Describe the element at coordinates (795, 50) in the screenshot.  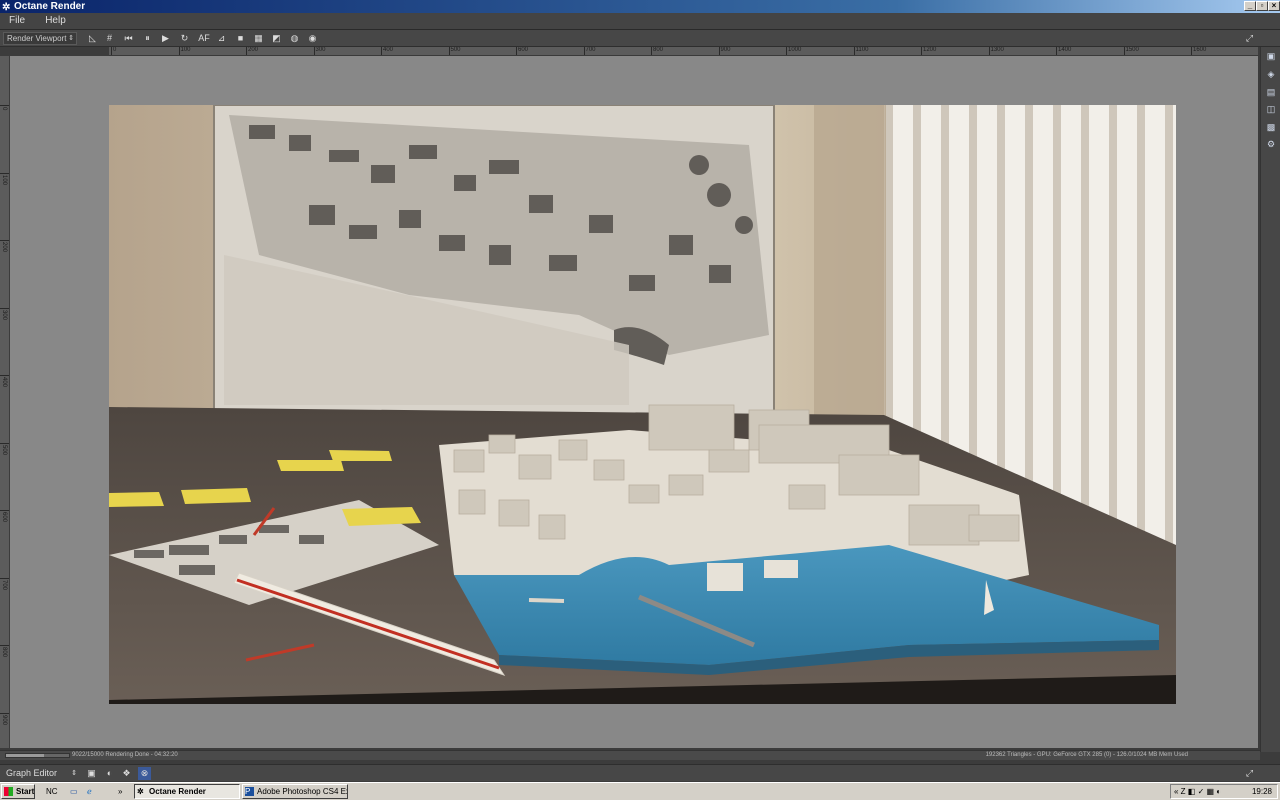
I see `ruler-label: 1000` at that location.